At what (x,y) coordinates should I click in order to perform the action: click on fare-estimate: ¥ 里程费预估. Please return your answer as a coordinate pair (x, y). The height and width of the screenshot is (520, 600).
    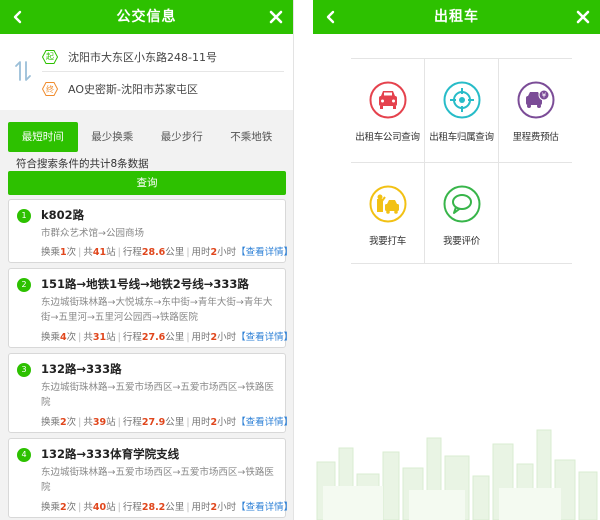
    Looking at the image, I should click on (535, 110).